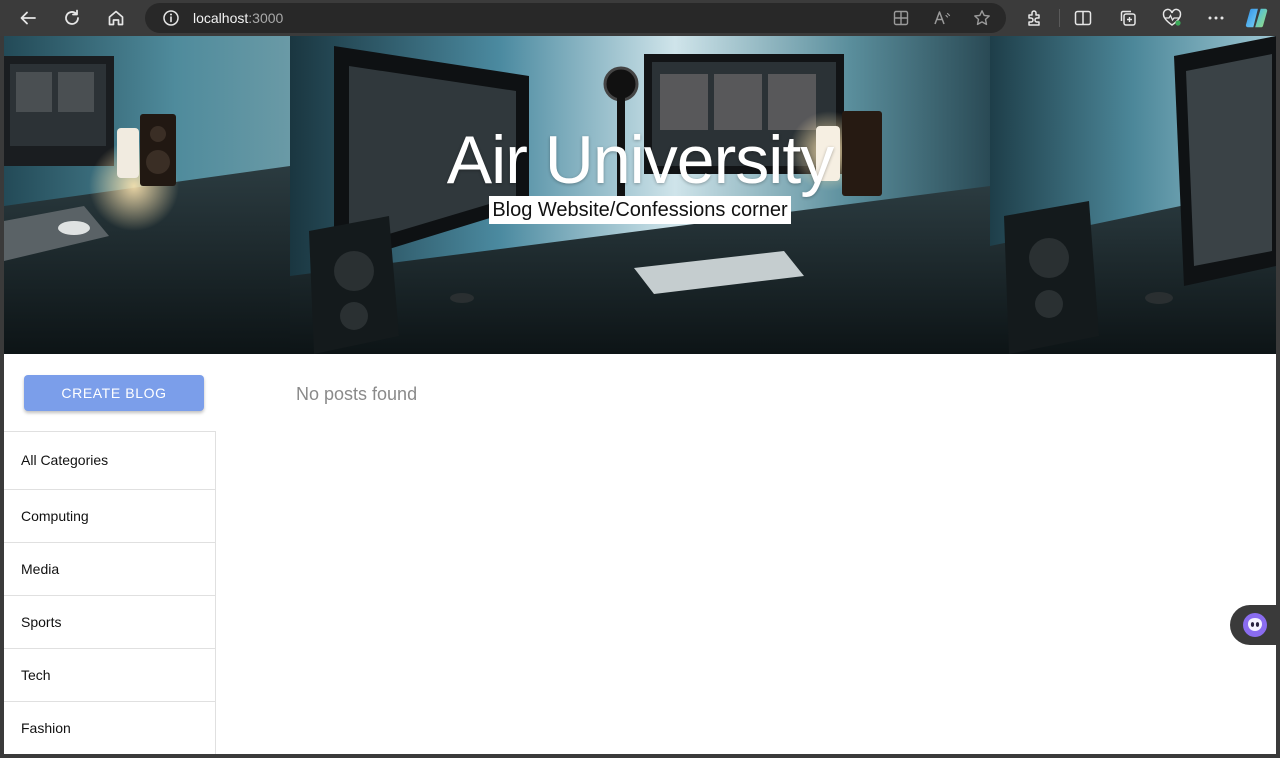  What do you see at coordinates (901, 18) in the screenshot?
I see `app-grid-icon` at bounding box center [901, 18].